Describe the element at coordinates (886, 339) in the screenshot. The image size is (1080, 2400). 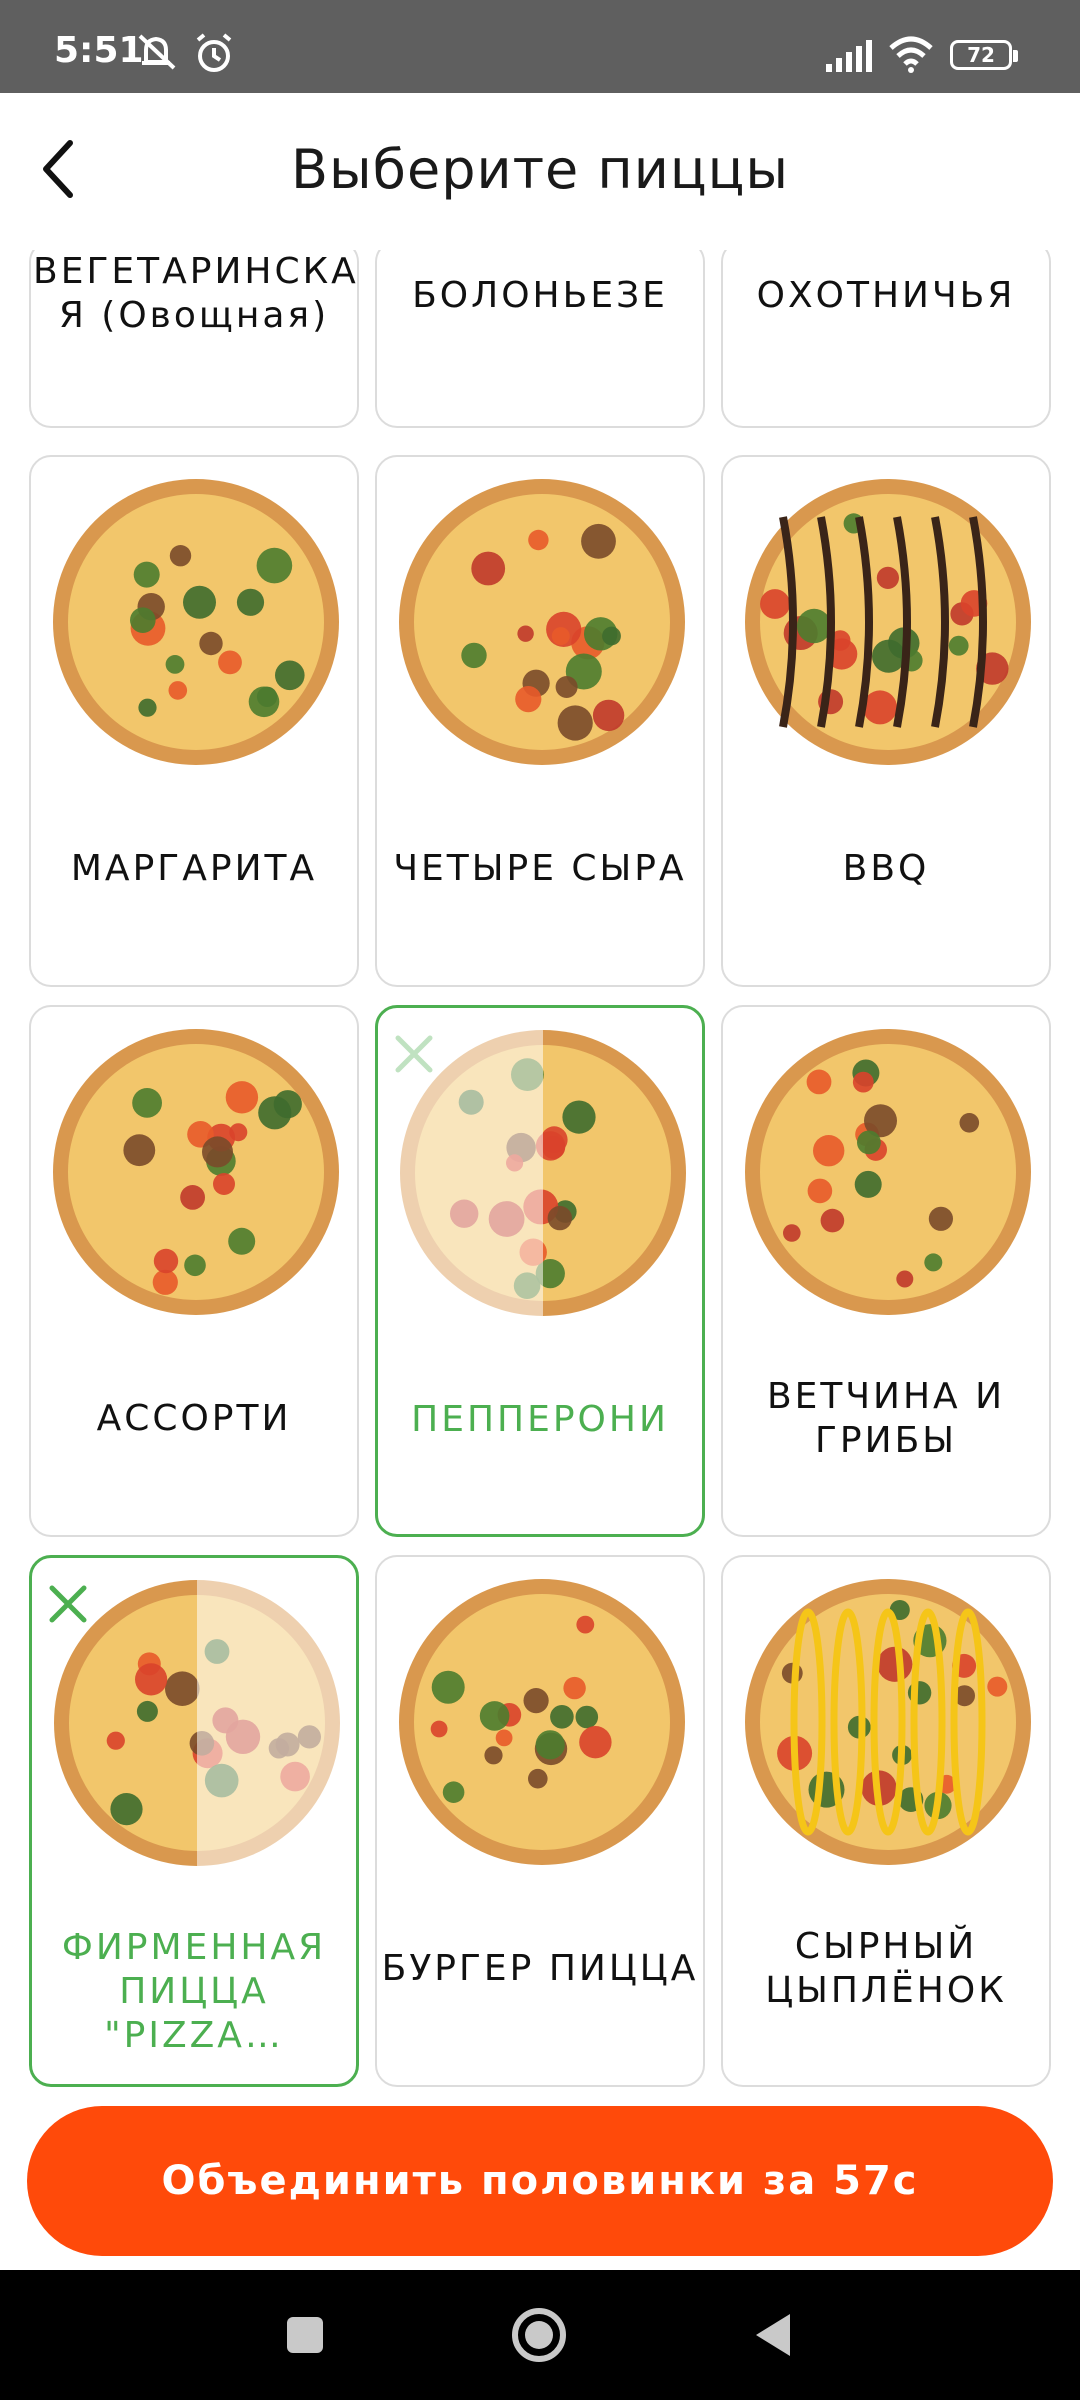
I see `pizza-card: ОХОТНИЧЬЯ` at that location.